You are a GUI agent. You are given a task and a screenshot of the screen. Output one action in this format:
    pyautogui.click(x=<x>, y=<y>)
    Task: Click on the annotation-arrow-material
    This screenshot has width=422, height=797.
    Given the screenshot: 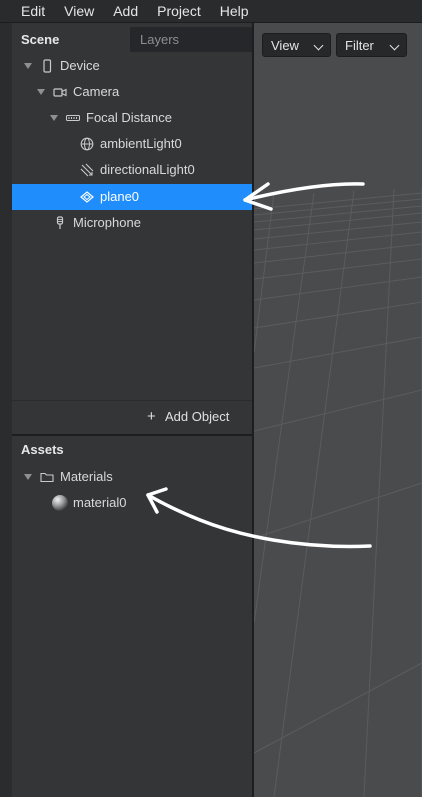 What is the action you would take?
    pyautogui.click(x=259, y=521)
    